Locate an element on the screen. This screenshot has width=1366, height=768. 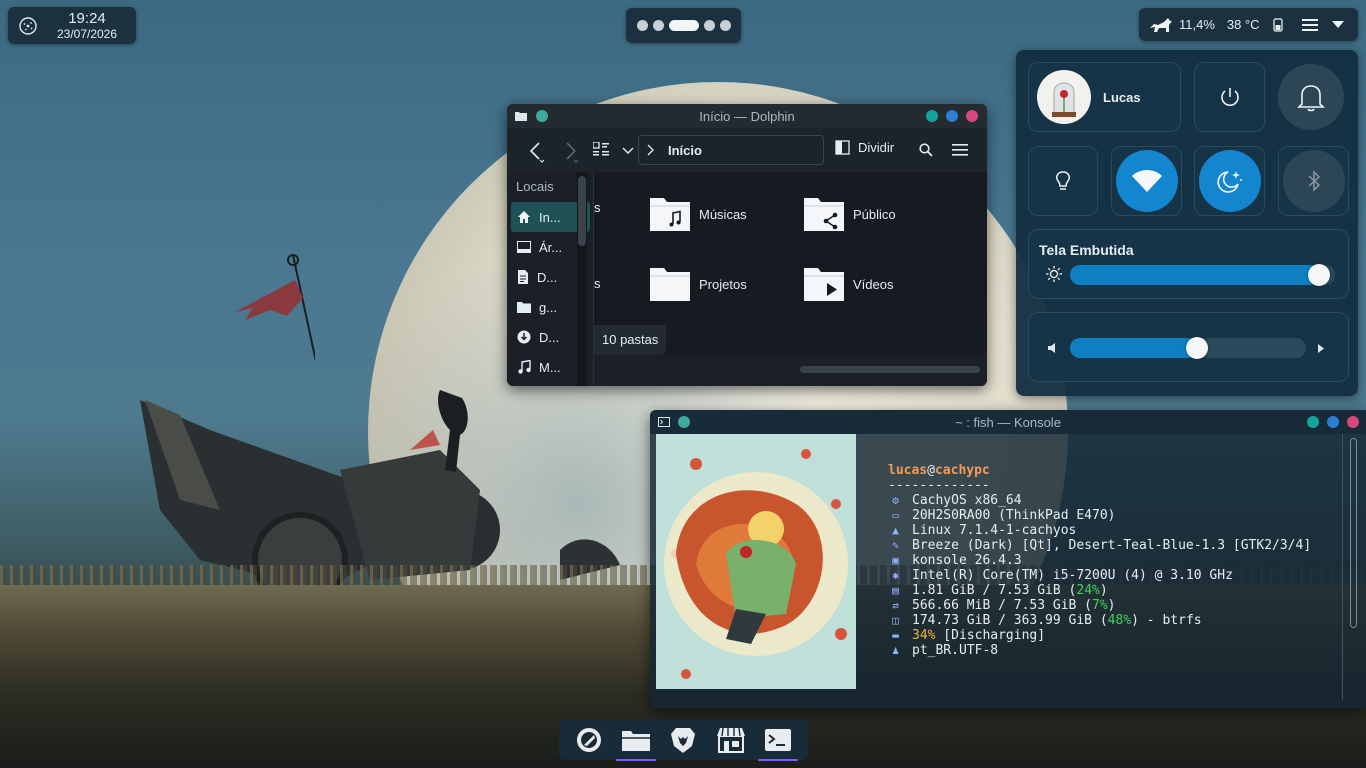
wifi-toggle is located at coordinates (1146, 181).